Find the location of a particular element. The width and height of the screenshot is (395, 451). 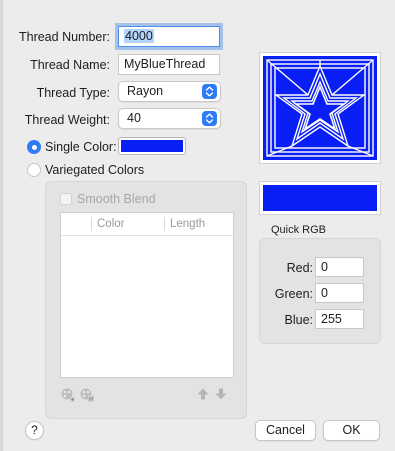

single-color-swatch is located at coordinates (152, 146).